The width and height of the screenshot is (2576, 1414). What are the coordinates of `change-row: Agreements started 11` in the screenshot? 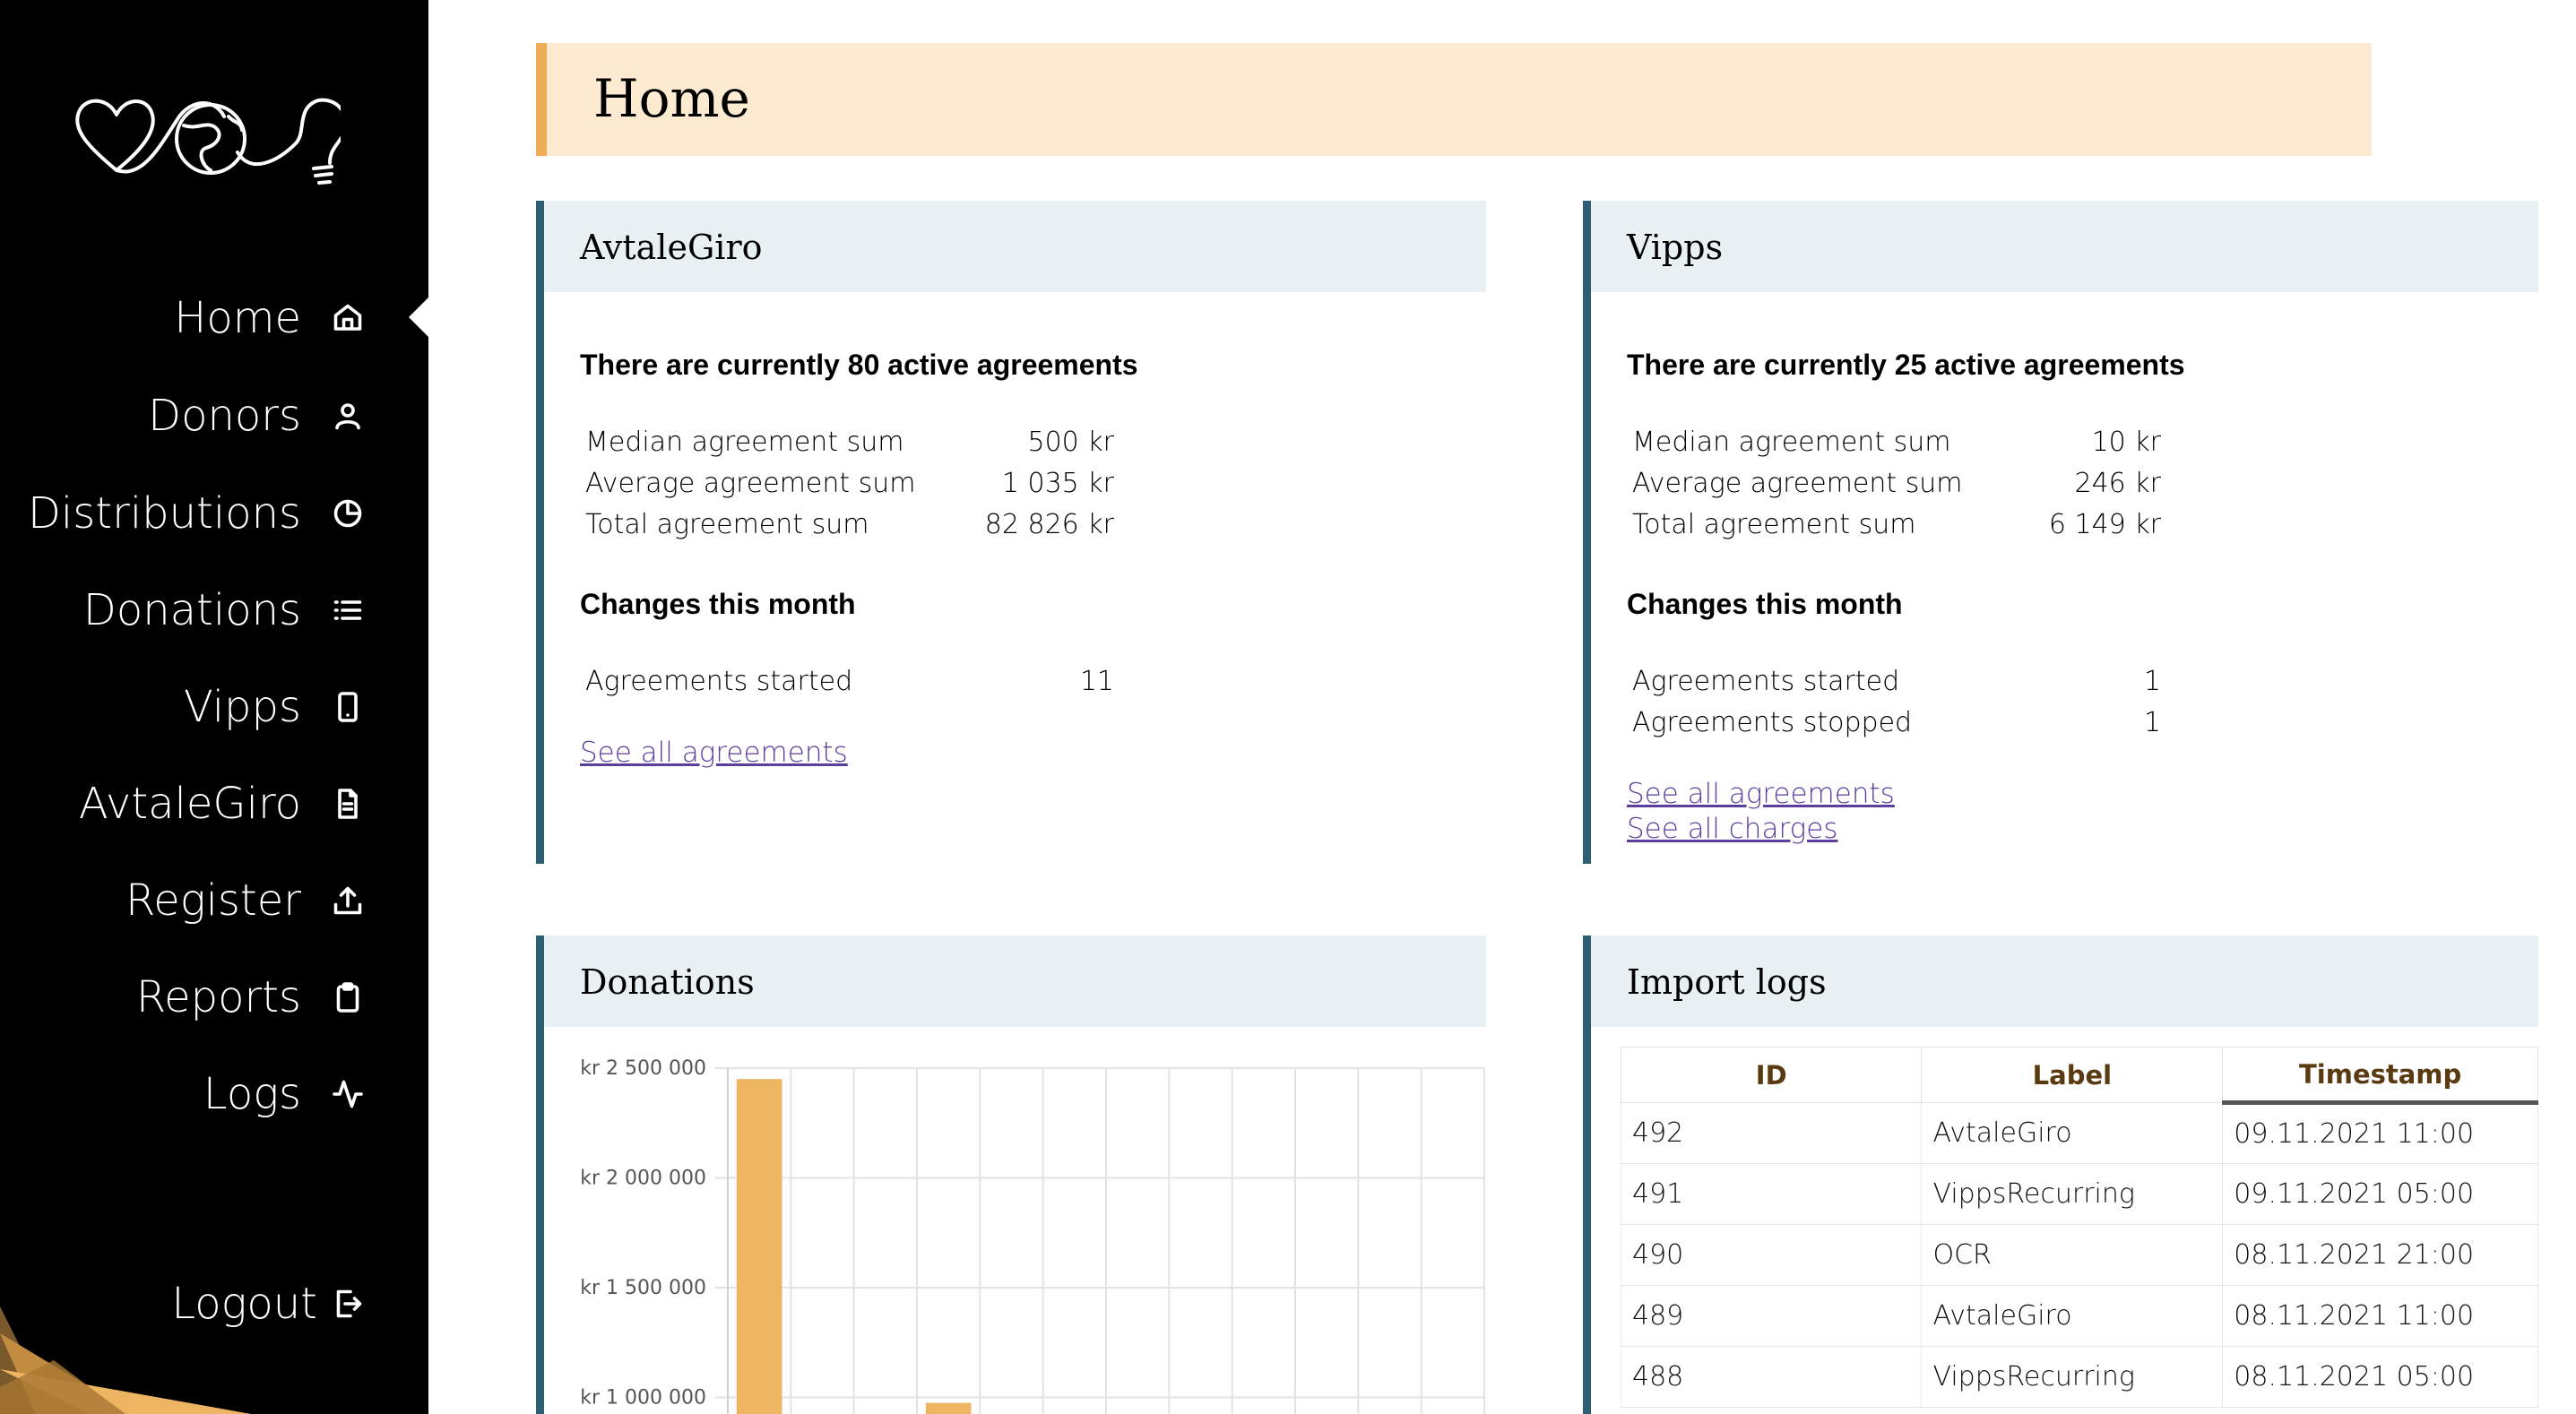 It's located at (849, 681).